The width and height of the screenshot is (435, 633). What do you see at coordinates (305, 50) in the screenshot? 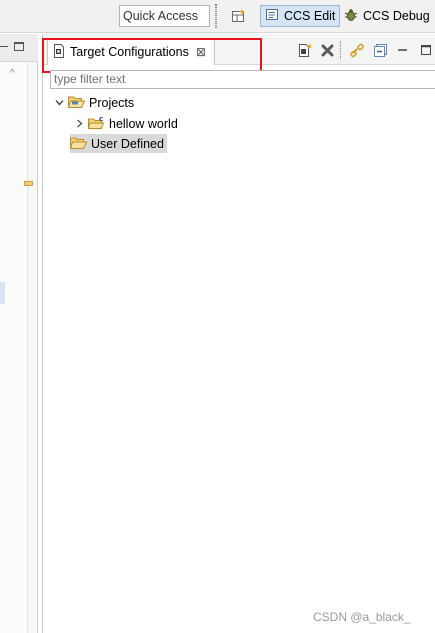
I see `new-target-config-icon` at bounding box center [305, 50].